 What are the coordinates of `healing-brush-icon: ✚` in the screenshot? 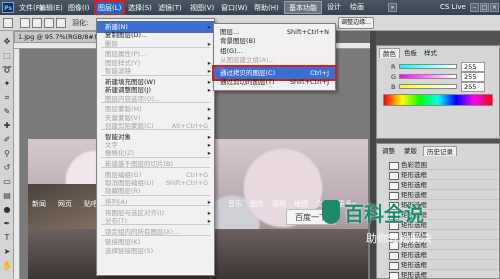 It's located at (7, 126).